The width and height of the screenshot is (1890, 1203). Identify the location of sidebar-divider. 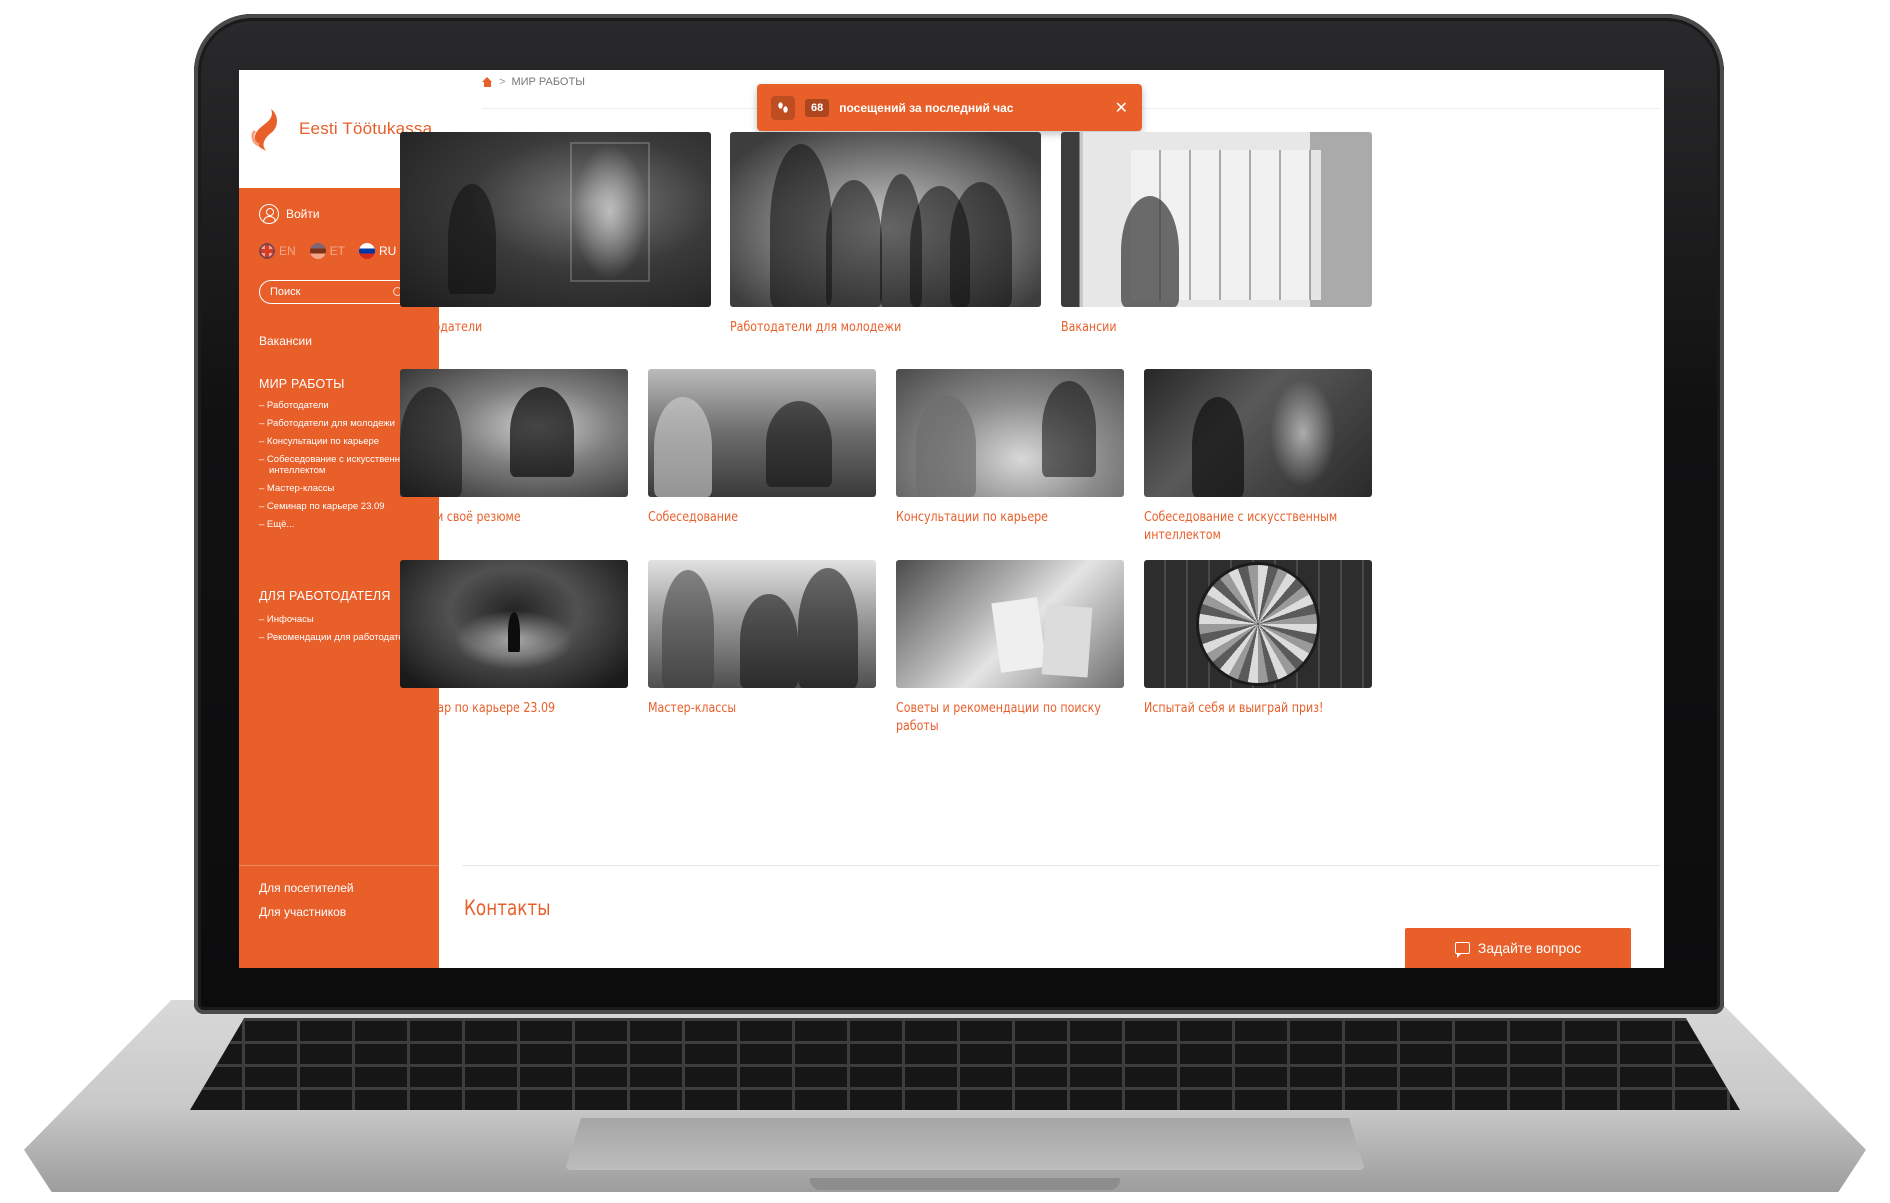
(339, 865).